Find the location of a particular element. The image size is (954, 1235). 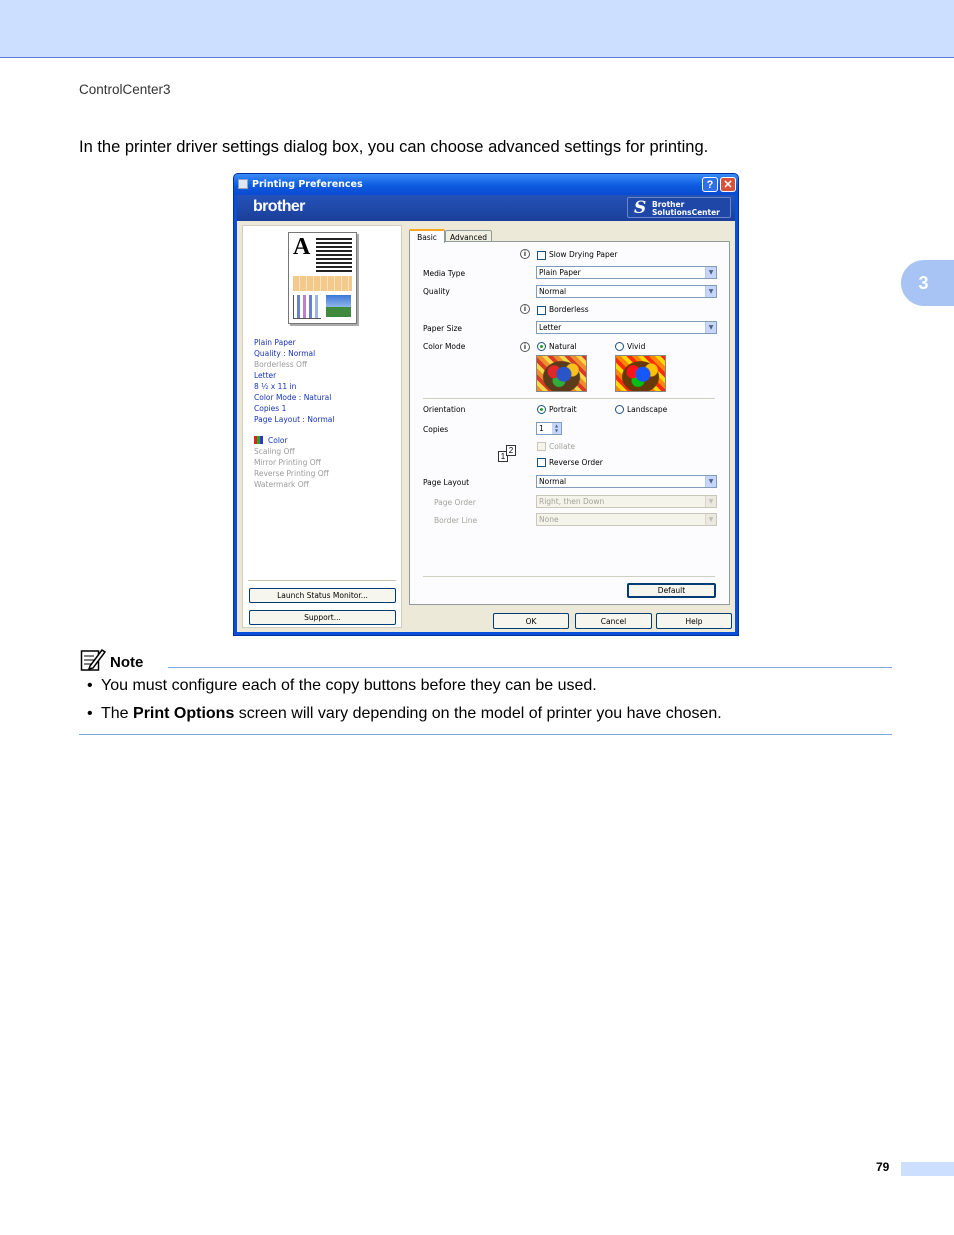

note-title: Note is located at coordinates (127, 662).